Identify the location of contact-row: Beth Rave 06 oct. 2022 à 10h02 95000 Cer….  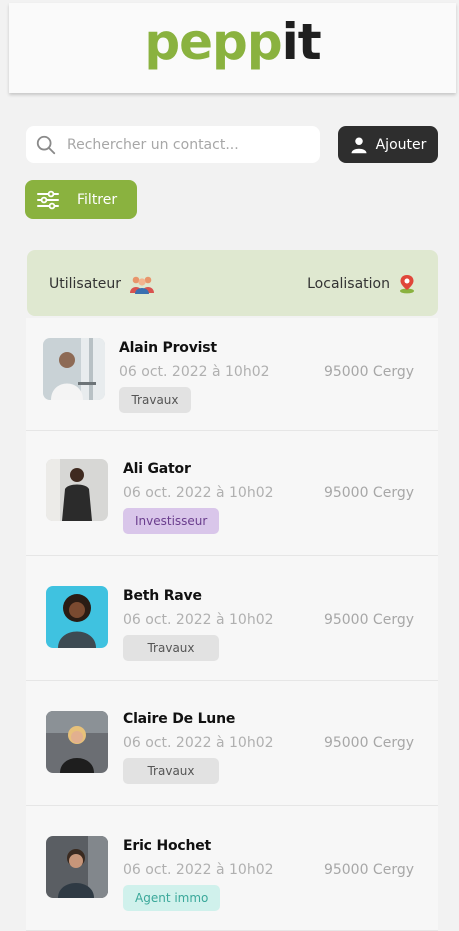
(232, 618).